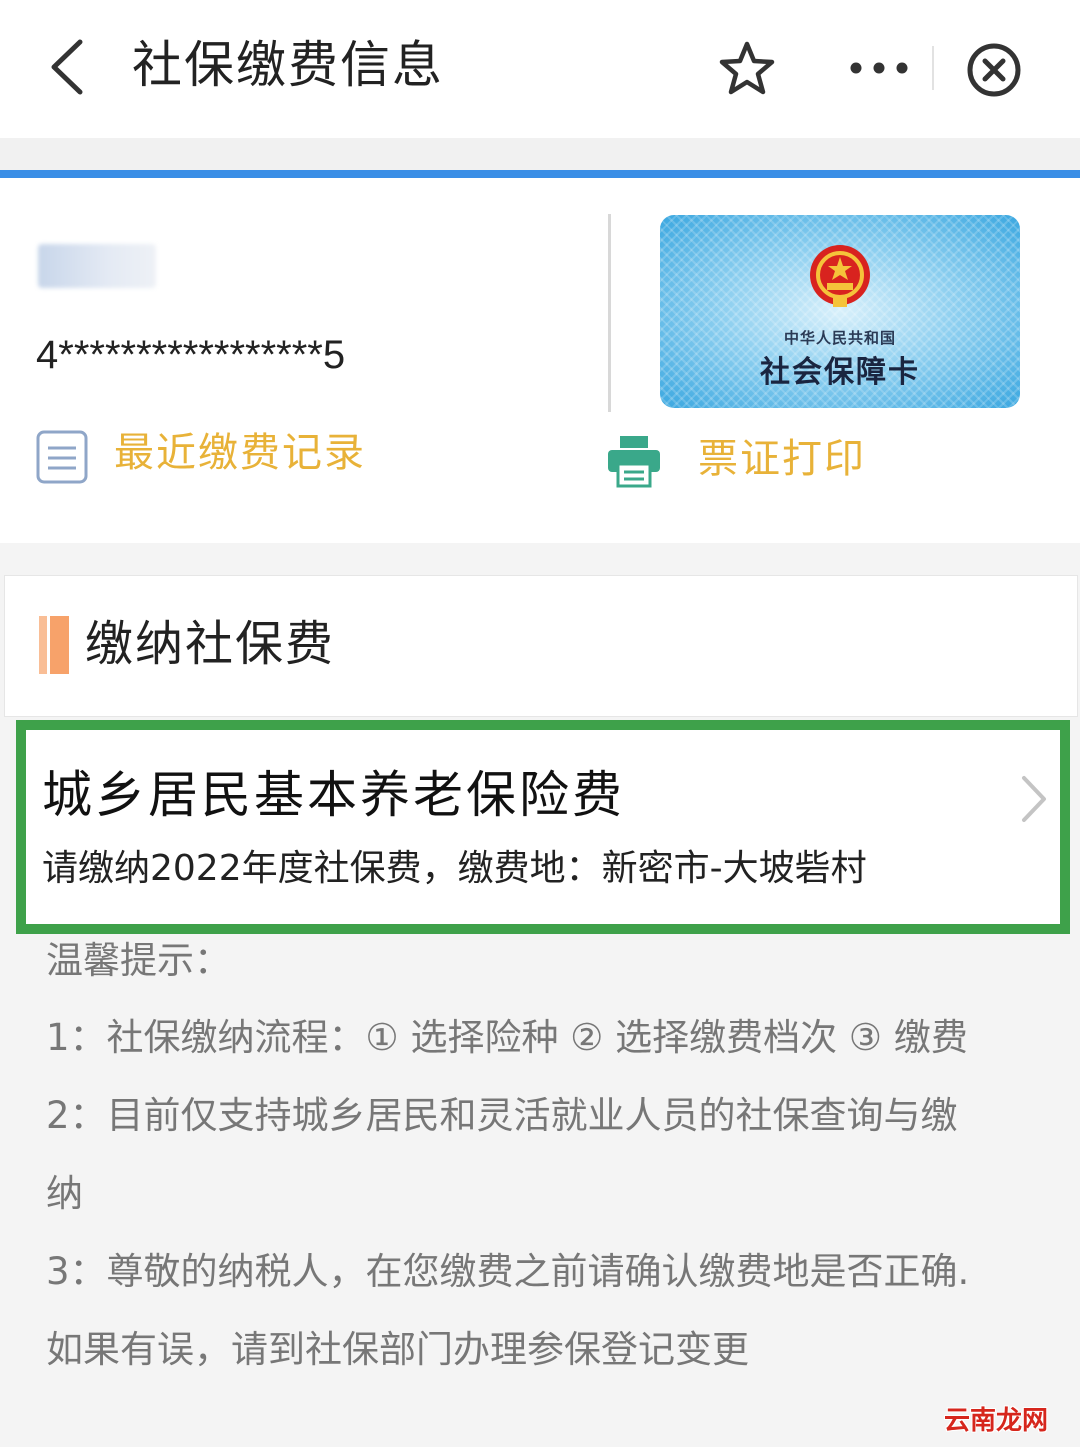 Image resolution: width=1080 pixels, height=1447 pixels. Describe the element at coordinates (1034, 799) in the screenshot. I see `chevron-right-icon` at that location.